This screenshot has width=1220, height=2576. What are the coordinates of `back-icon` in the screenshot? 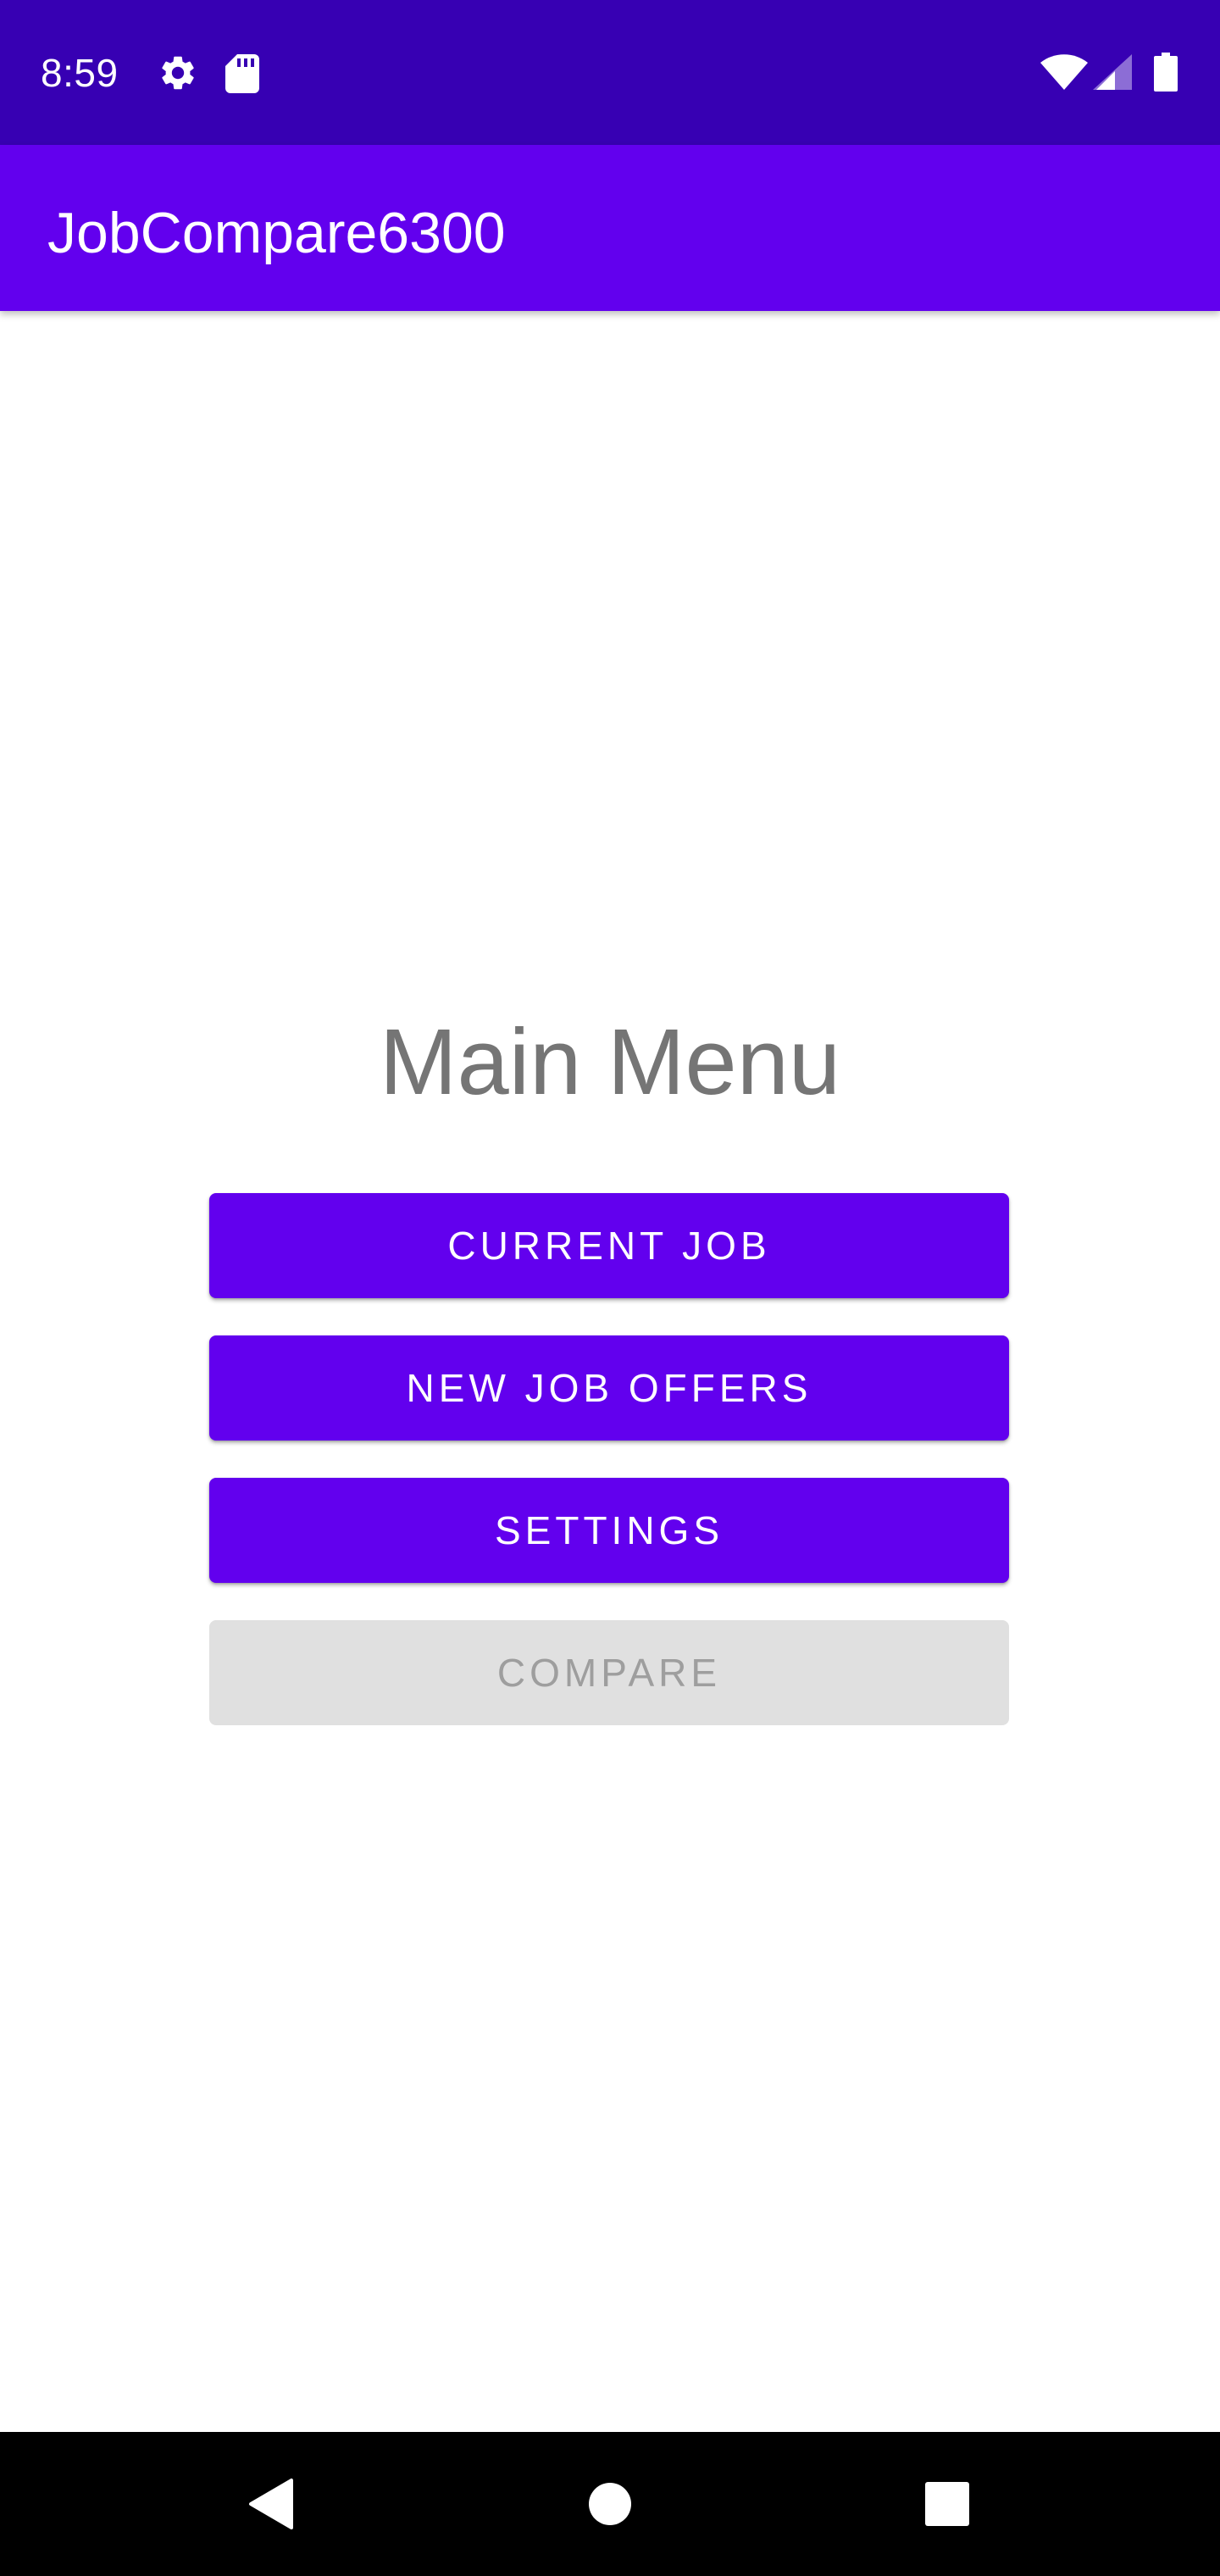 It's located at (271, 2504).